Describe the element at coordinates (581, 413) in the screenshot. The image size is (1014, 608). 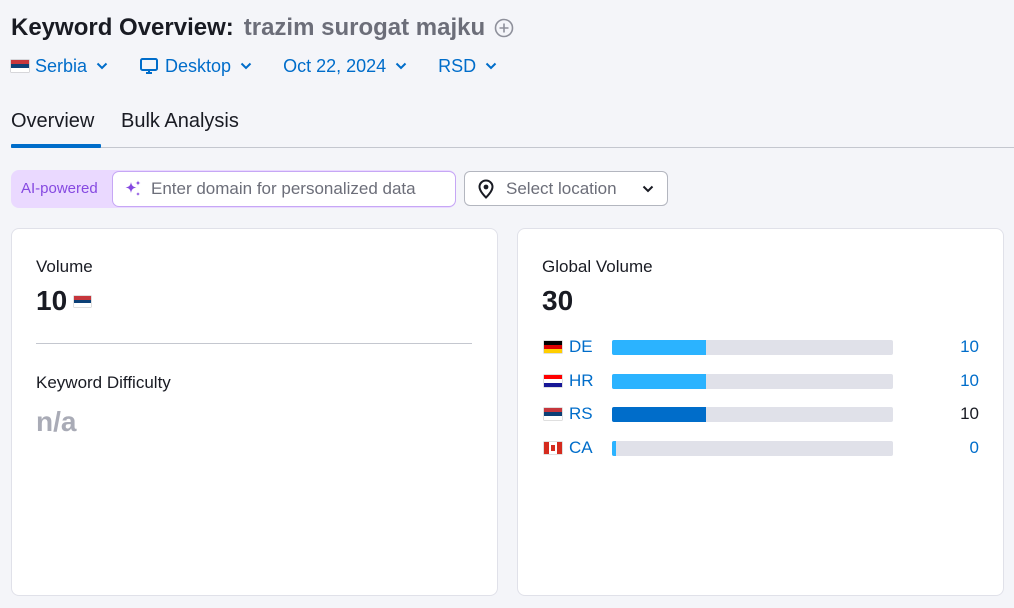
I see `country-code-rs: RS` at that location.